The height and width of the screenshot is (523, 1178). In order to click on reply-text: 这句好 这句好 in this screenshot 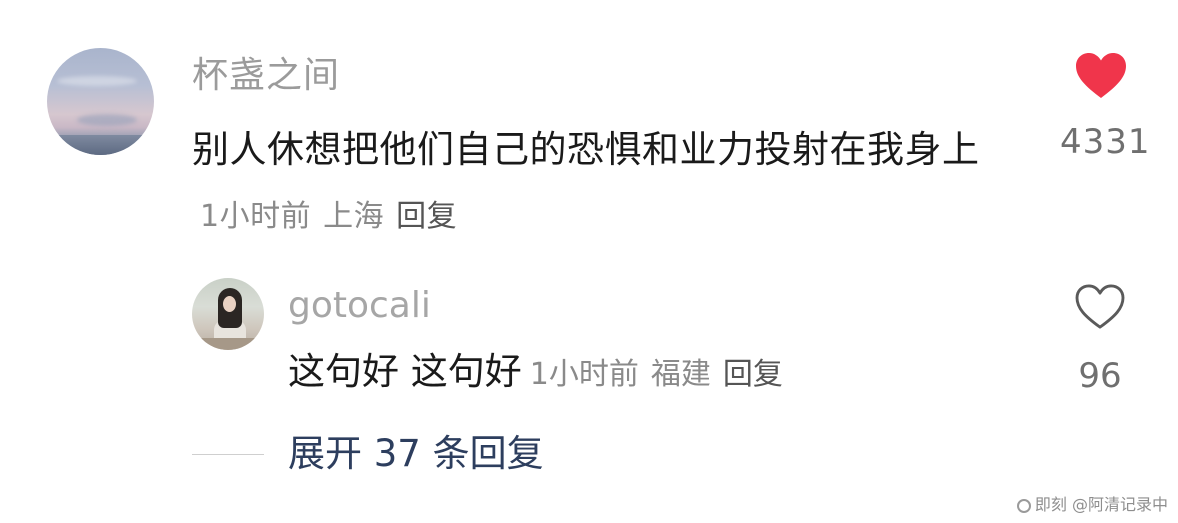, I will do `click(405, 371)`.